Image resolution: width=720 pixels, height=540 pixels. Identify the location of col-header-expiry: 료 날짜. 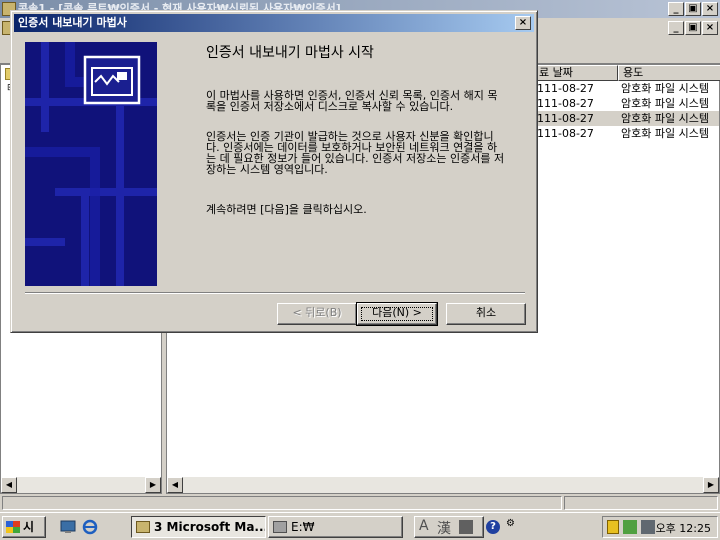
(576, 73).